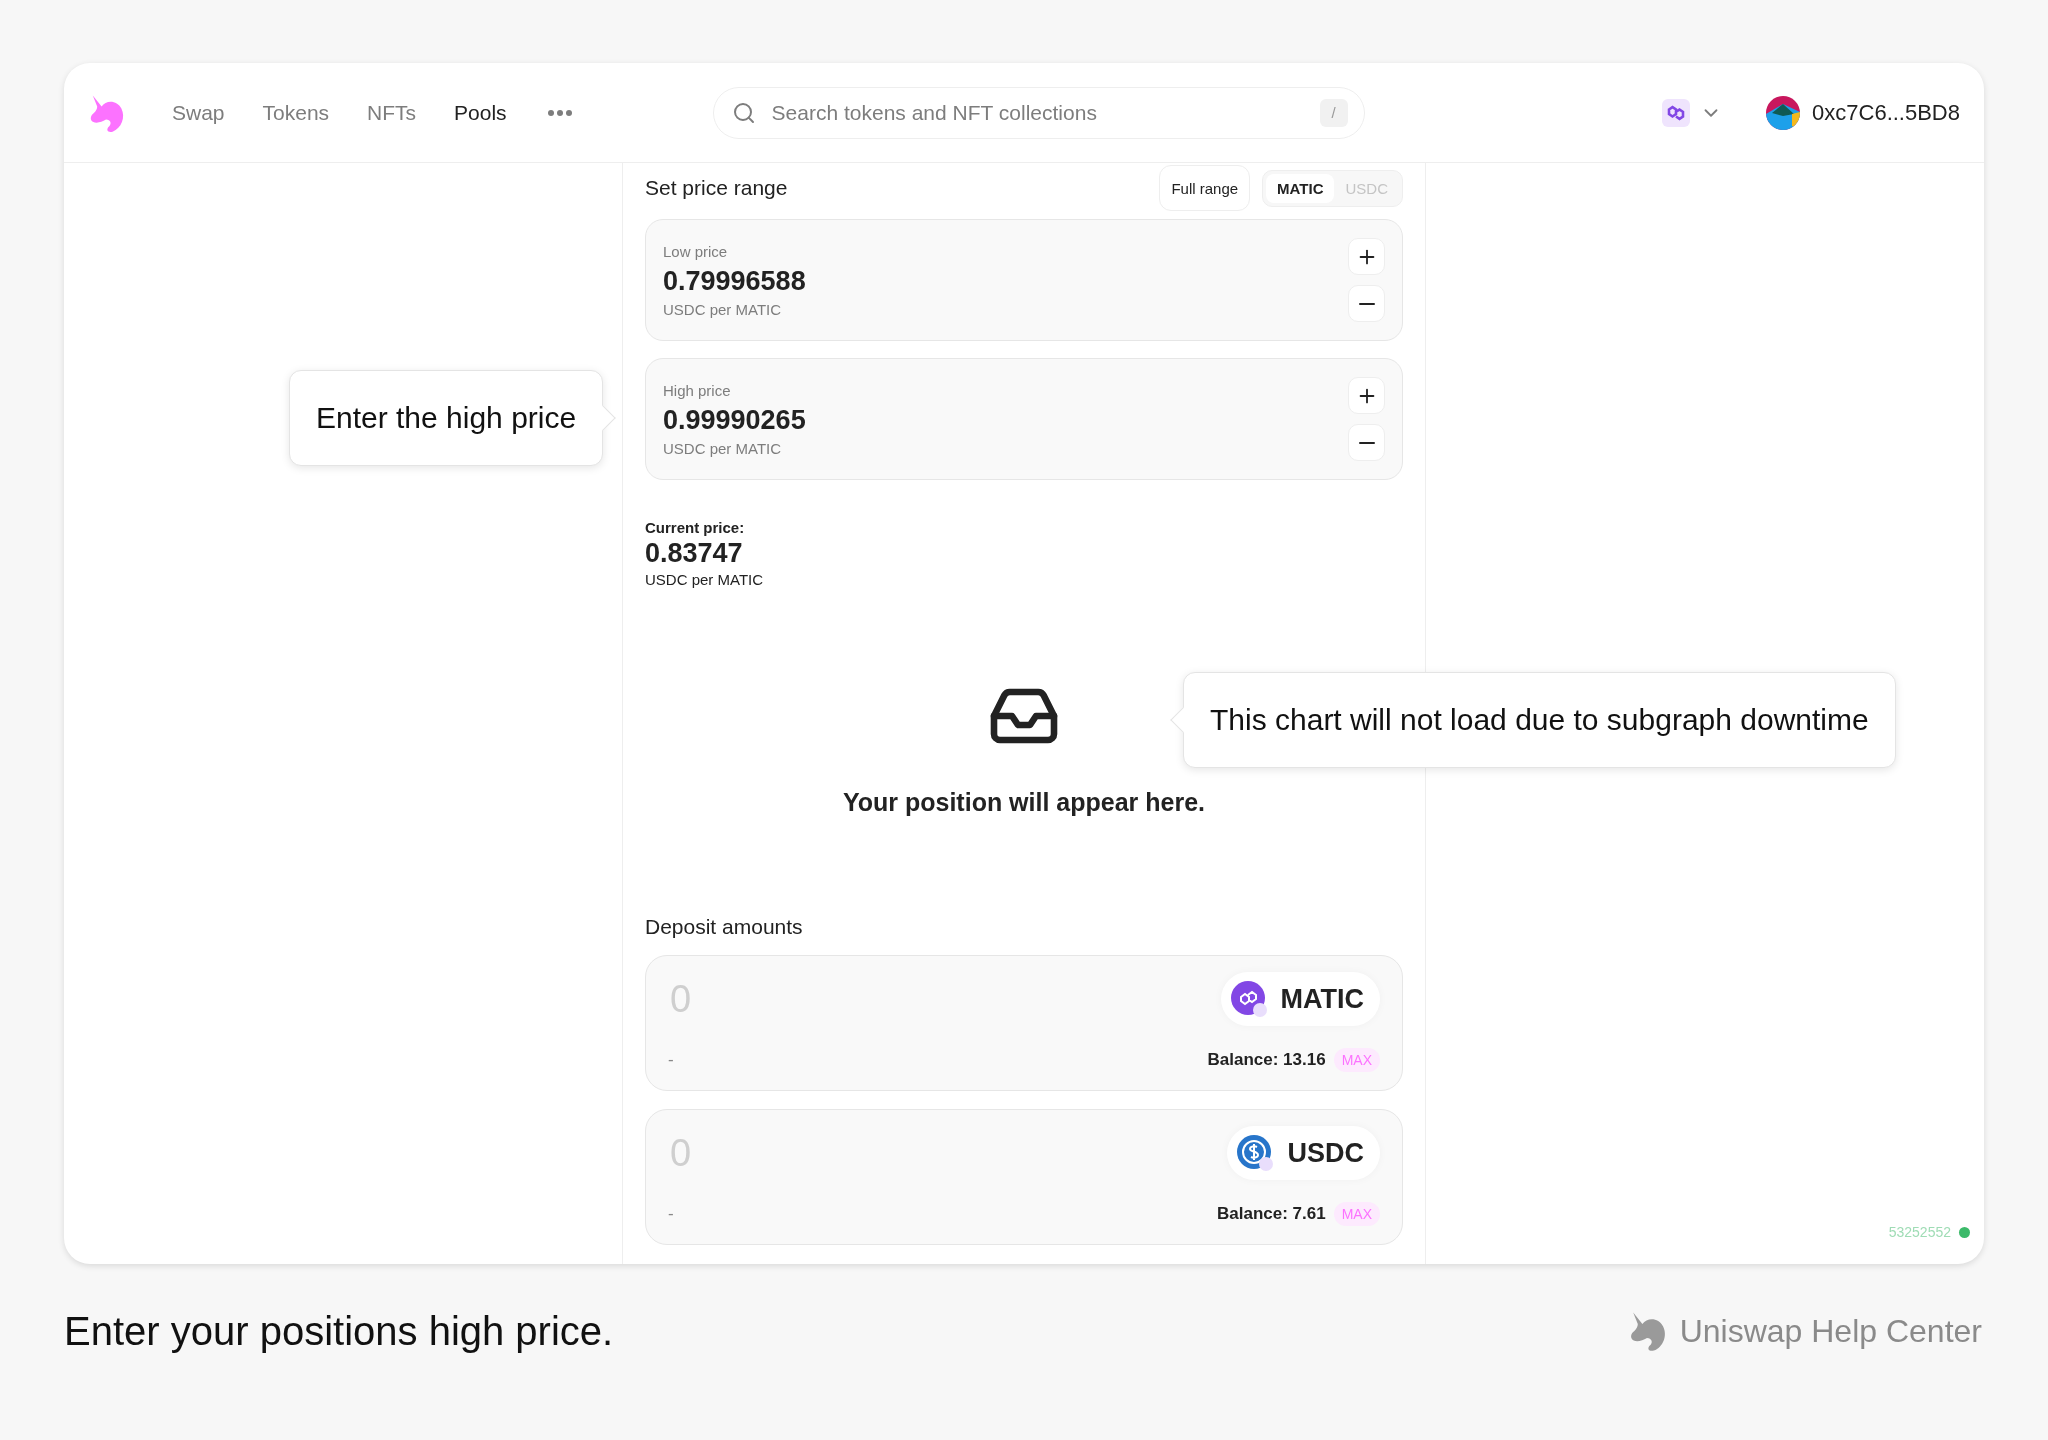 This screenshot has width=2048, height=1440. I want to click on price-label: High price, so click(697, 390).